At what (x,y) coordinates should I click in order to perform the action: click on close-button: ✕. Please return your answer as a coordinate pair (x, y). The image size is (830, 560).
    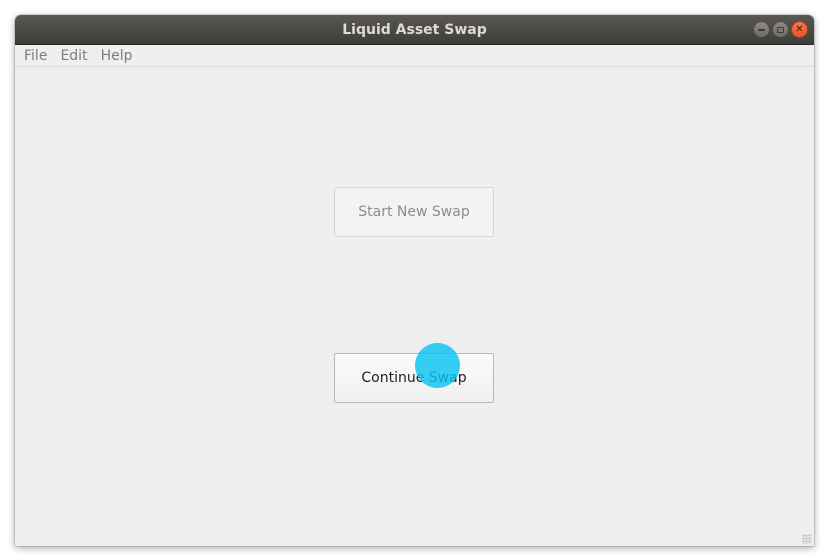
    Looking at the image, I should click on (799, 29).